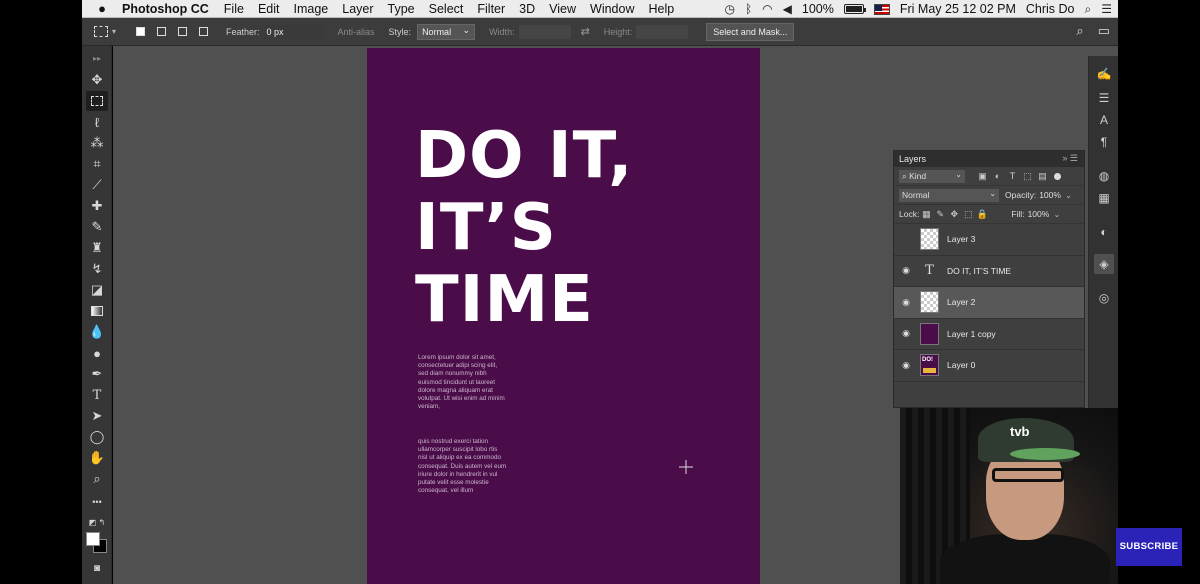  I want to click on gradient-tool-icon, so click(97, 311).